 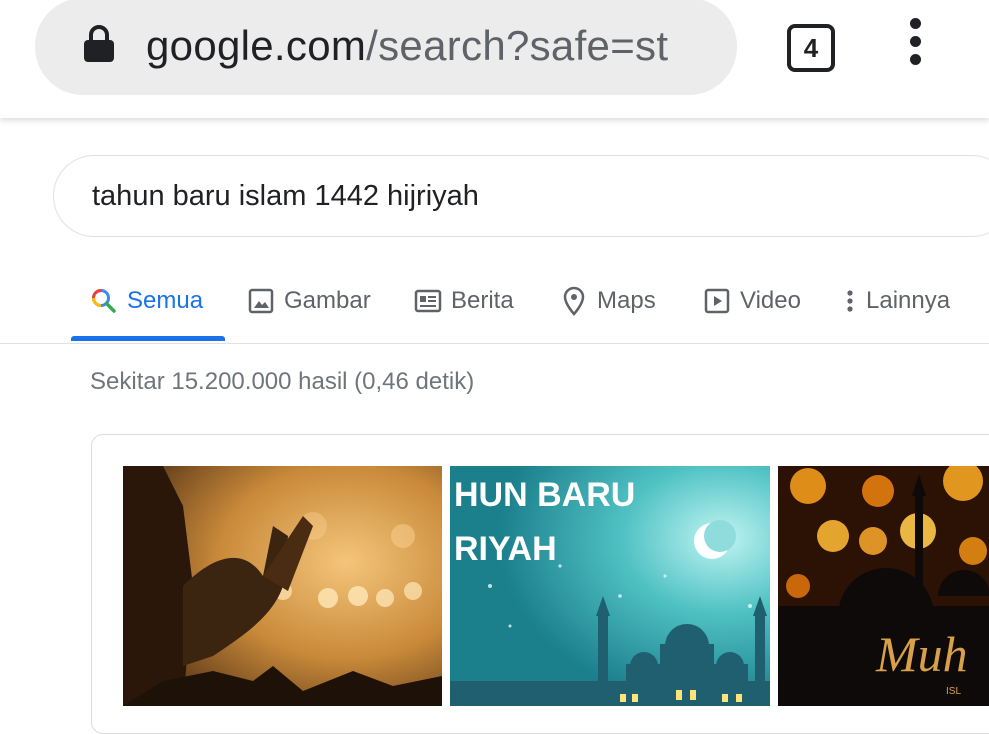 What do you see at coordinates (908, 300) in the screenshot?
I see `tab-label: Lainnya` at bounding box center [908, 300].